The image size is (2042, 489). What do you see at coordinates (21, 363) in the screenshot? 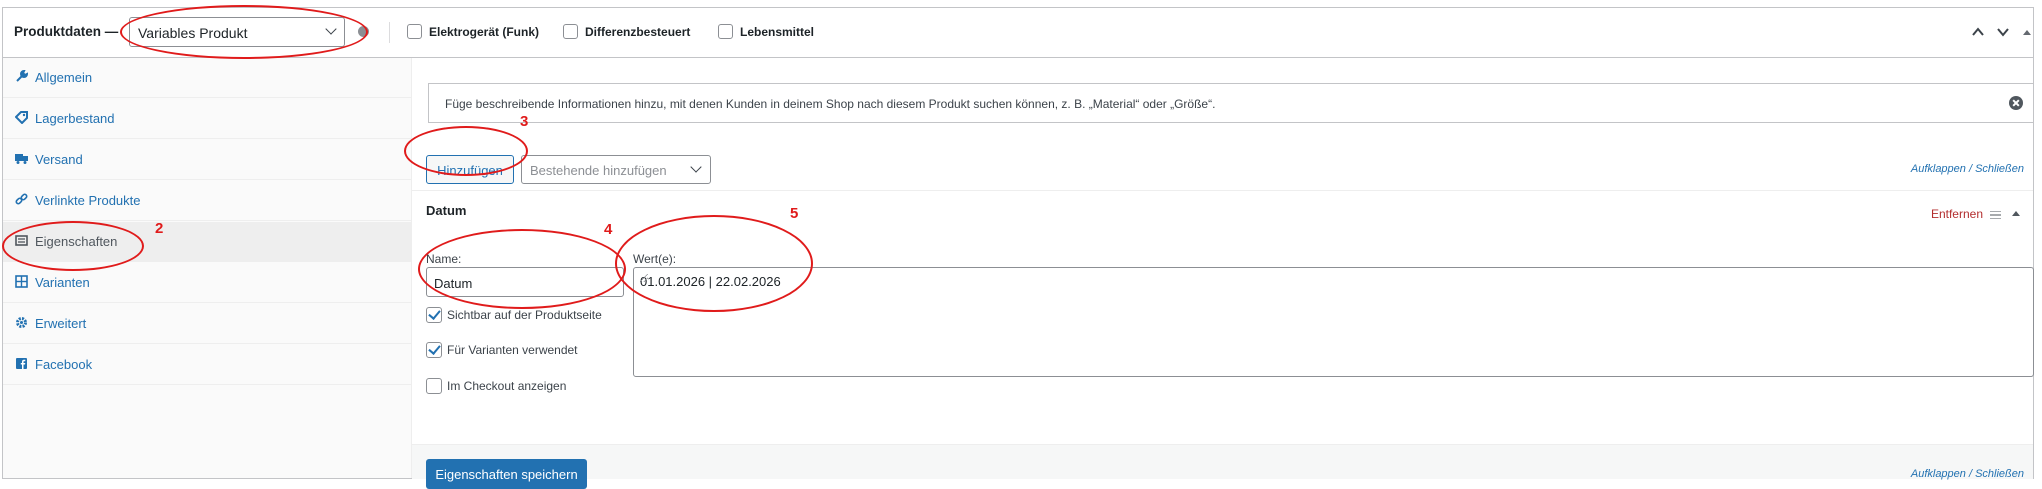
I see `facebook-icon` at bounding box center [21, 363].